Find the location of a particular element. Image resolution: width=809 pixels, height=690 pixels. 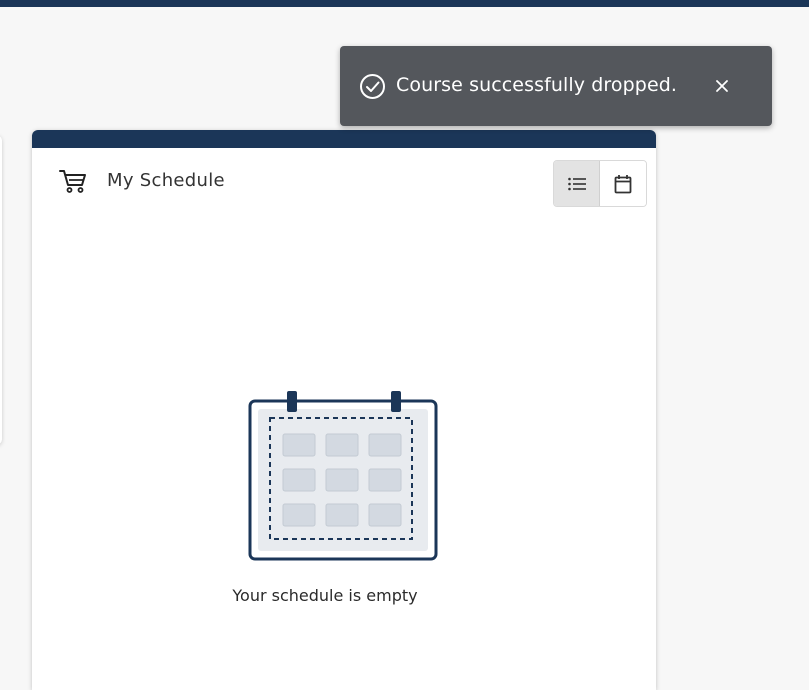

toast-notification: Course successfully dropped. is located at coordinates (556, 86).